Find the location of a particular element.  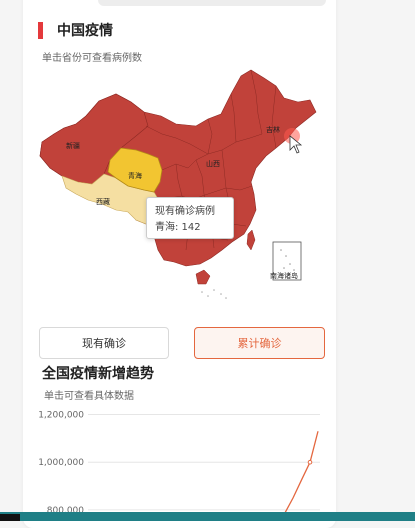

bottom-taskbar is located at coordinates (207, 516).